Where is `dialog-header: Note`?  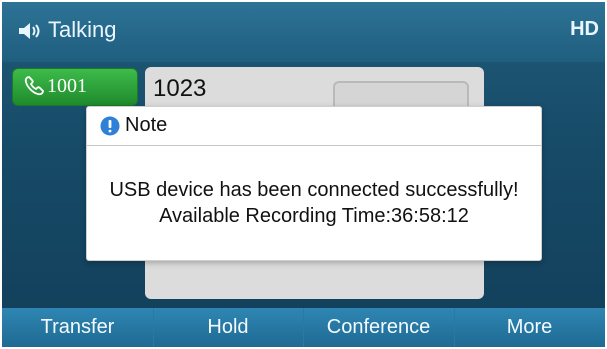
dialog-header: Note is located at coordinates (314, 126).